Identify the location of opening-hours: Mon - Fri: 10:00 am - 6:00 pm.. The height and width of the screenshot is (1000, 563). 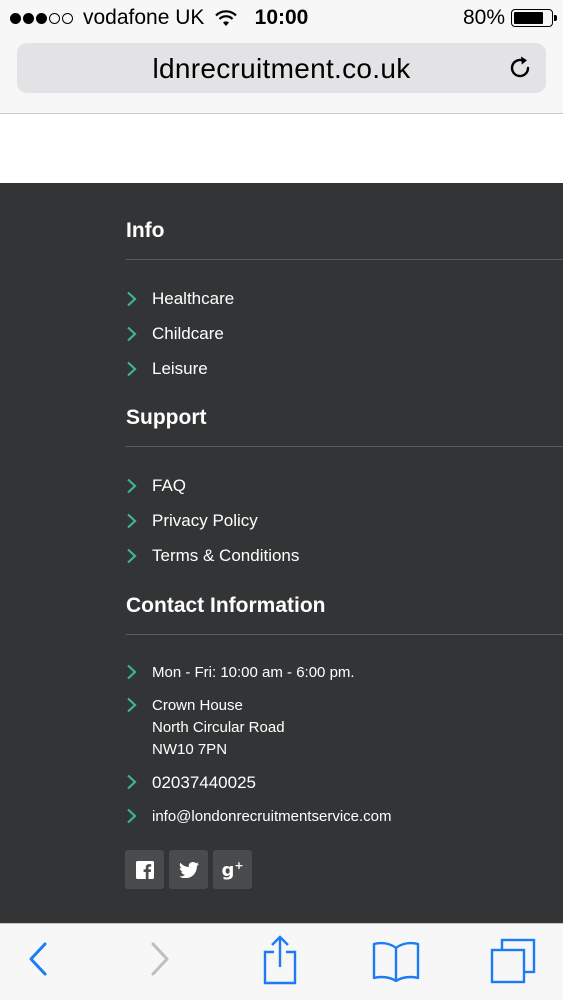
(240, 673).